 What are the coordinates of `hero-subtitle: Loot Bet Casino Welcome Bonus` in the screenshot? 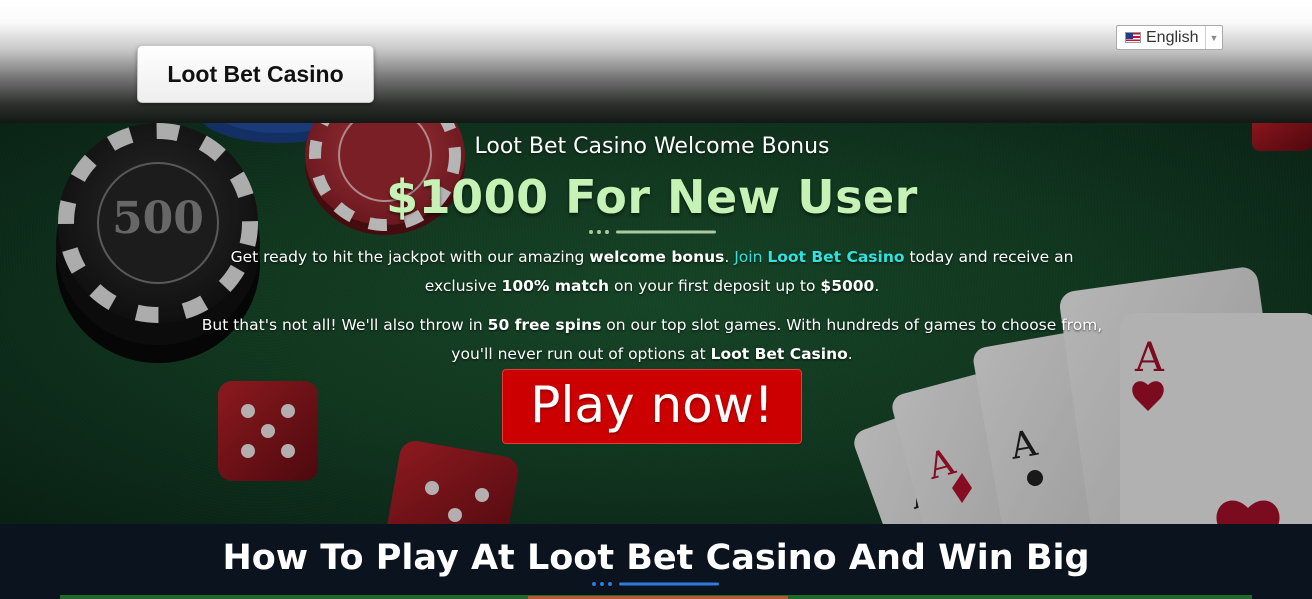 It's located at (652, 146).